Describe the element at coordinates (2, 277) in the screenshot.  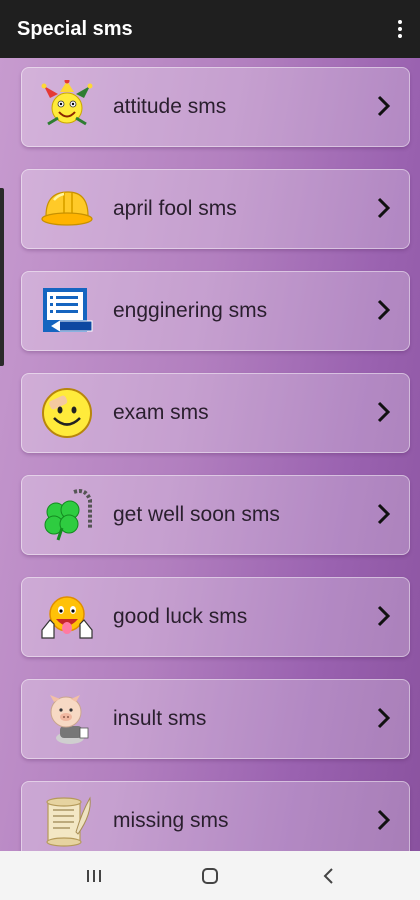
I see `scroll-indicator` at that location.